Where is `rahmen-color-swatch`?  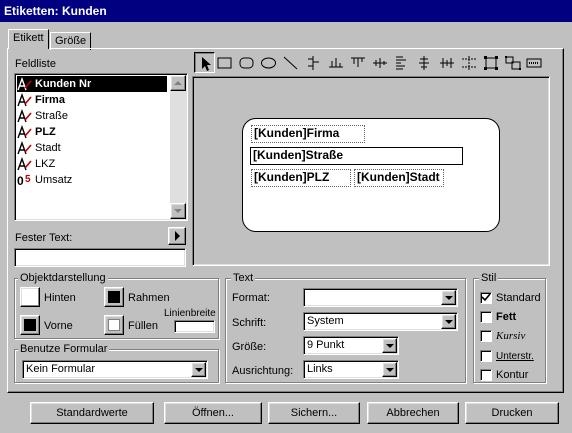
rahmen-color-swatch is located at coordinates (114, 297).